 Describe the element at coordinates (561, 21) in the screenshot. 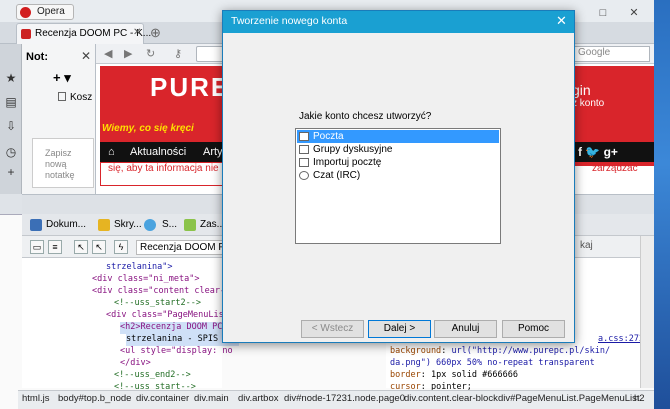

I see `dialog-close-icon: ✕` at that location.